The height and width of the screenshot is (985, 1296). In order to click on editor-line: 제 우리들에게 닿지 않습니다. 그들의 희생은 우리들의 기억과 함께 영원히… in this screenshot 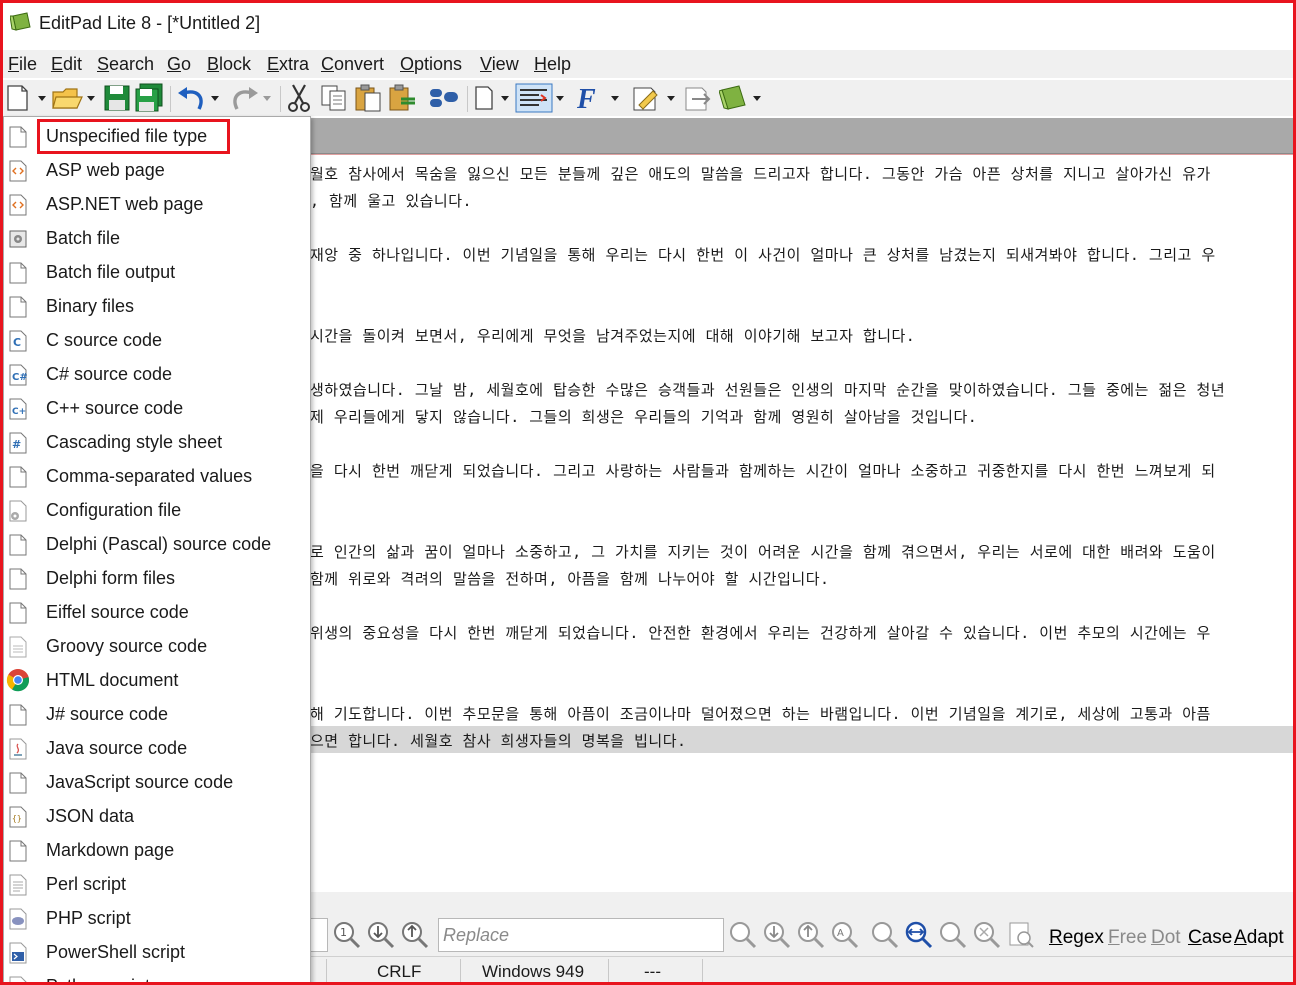, I will do `click(644, 417)`.